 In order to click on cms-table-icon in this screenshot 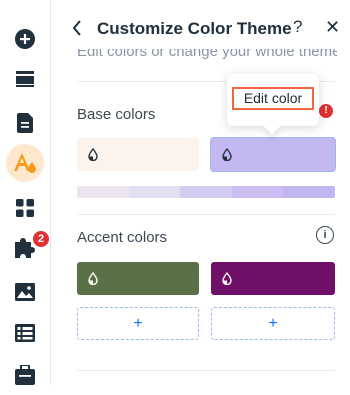, I will do `click(25, 333)`.